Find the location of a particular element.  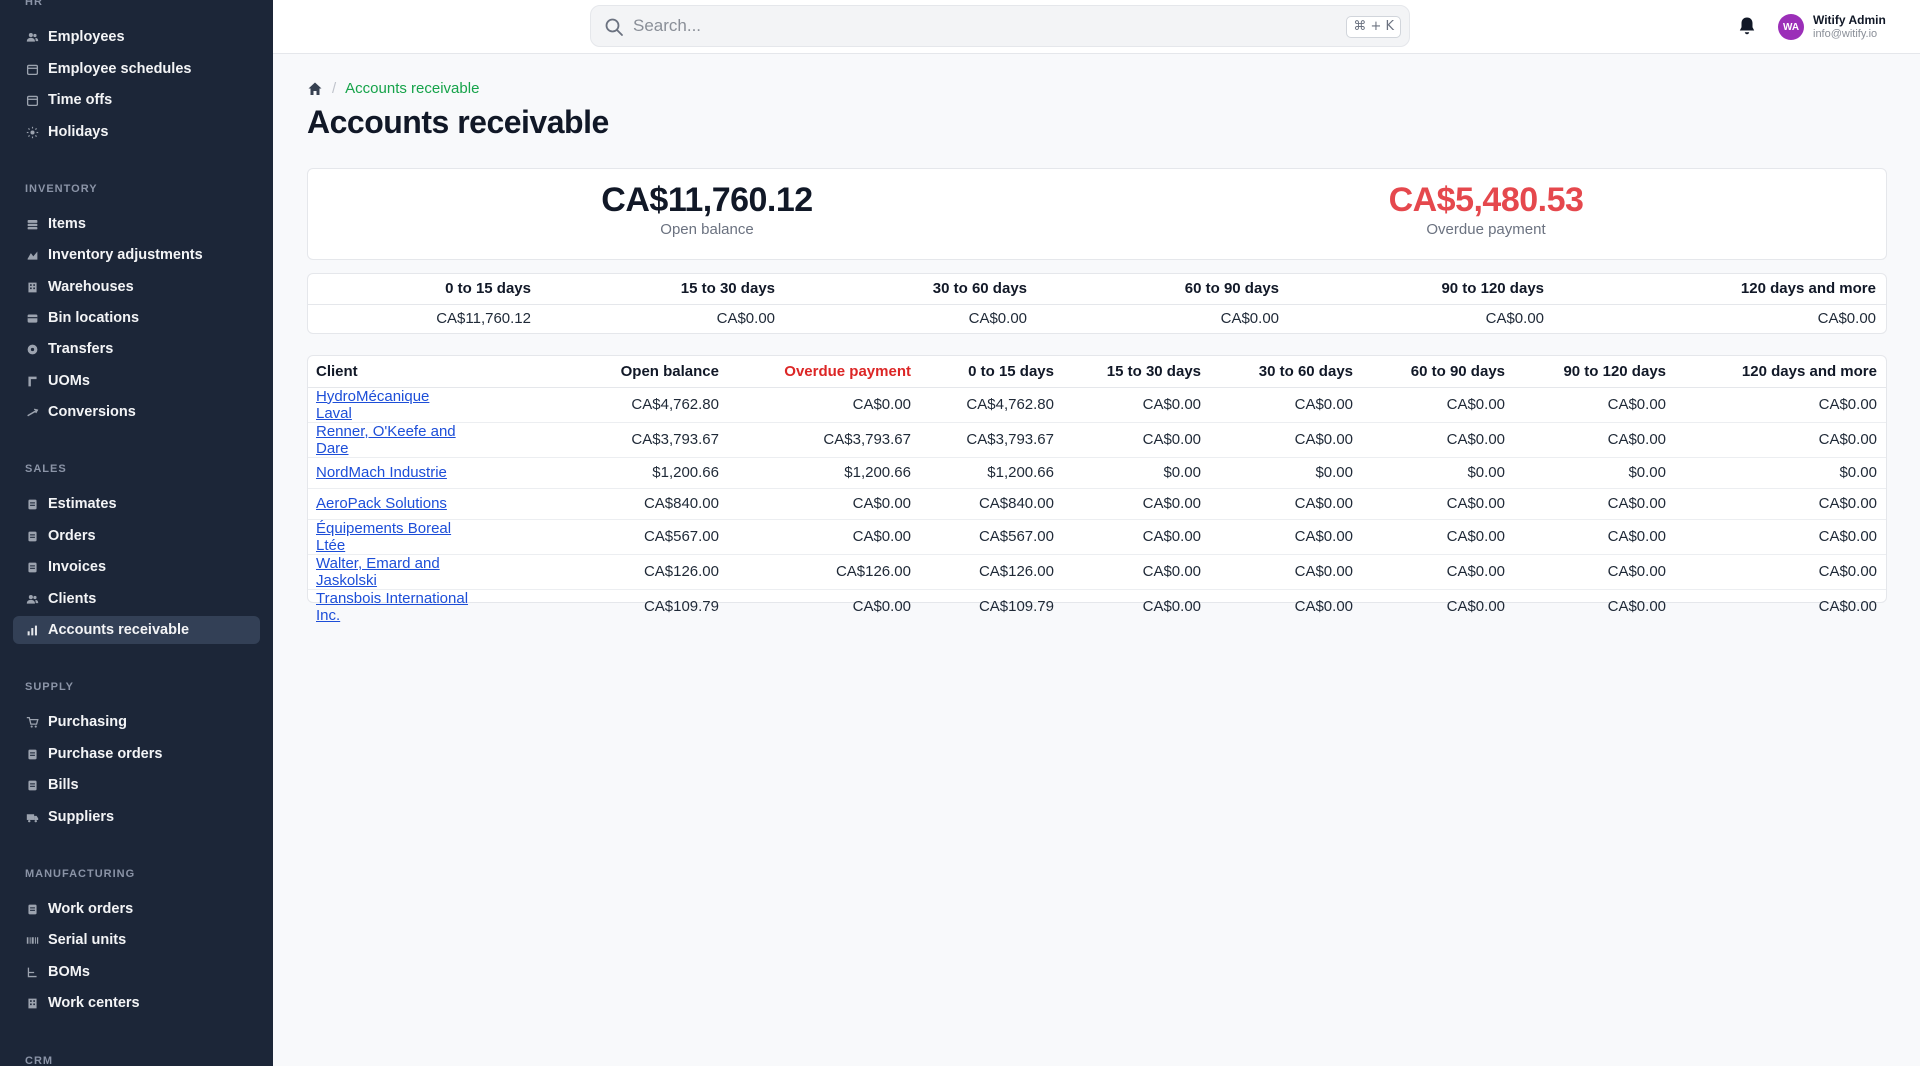

sidebar-item-estimates: Estimates is located at coordinates (136, 504).